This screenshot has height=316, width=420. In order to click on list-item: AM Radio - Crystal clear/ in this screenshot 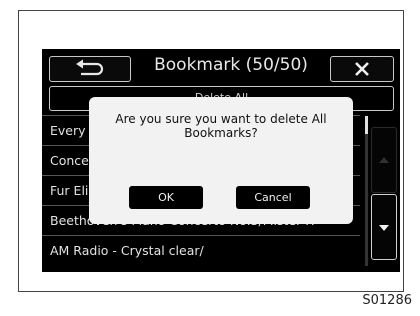, I will do `click(201, 250)`.